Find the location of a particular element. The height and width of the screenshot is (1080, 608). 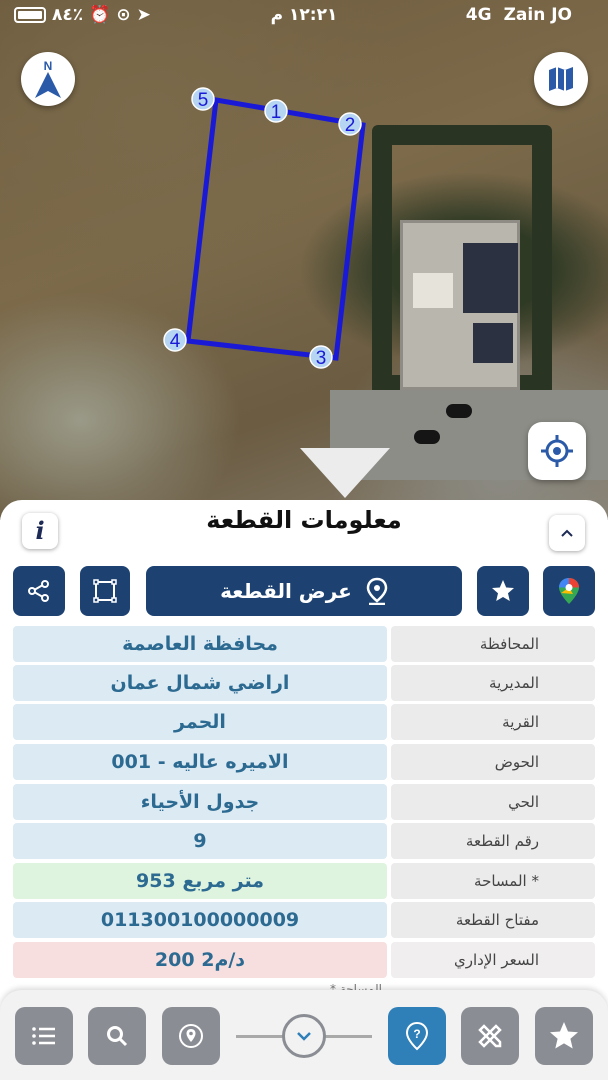

list-icon is located at coordinates (43, 1036).